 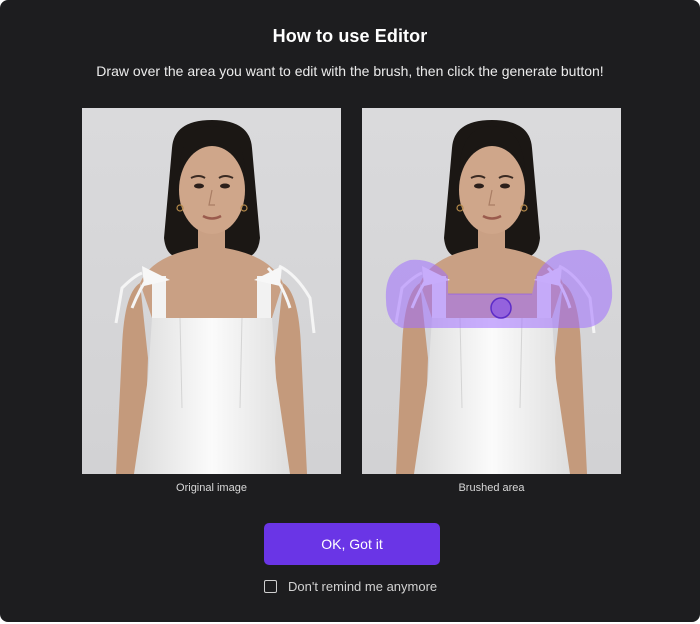 What do you see at coordinates (491, 488) in the screenshot?
I see `brushed-area-caption: Brushed area` at bounding box center [491, 488].